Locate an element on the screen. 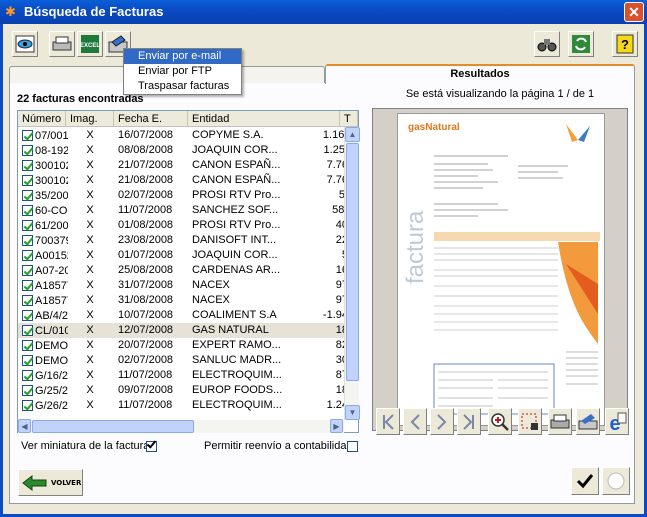 The width and height of the screenshot is (647, 517). row-numero-text: 08-1927 is located at coordinates (51, 151).